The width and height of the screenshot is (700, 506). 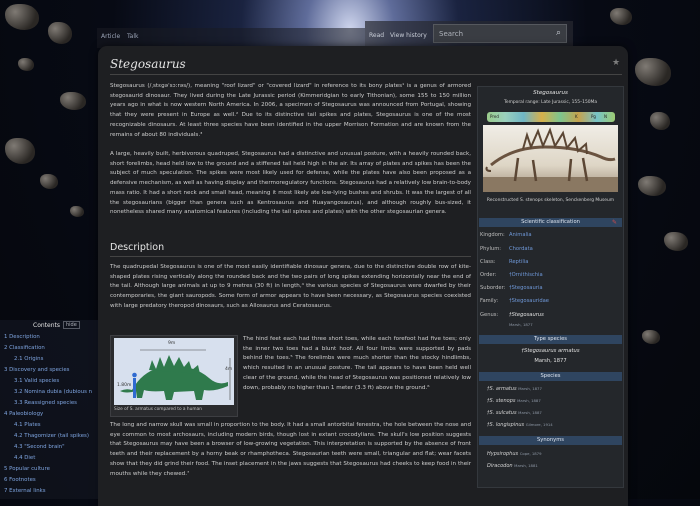 I want to click on search-placeholder: Search, so click(x=451, y=34).